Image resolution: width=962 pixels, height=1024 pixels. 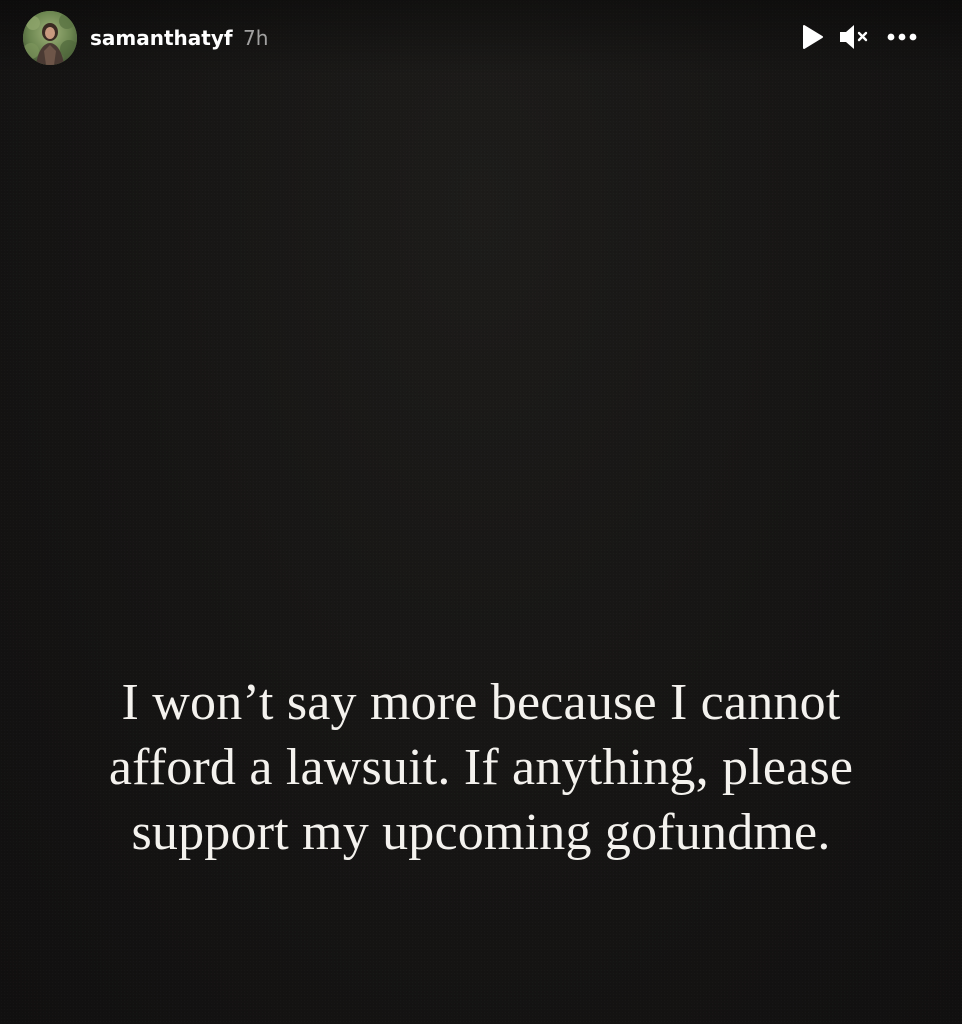 I want to click on more-options-button, so click(x=902, y=37).